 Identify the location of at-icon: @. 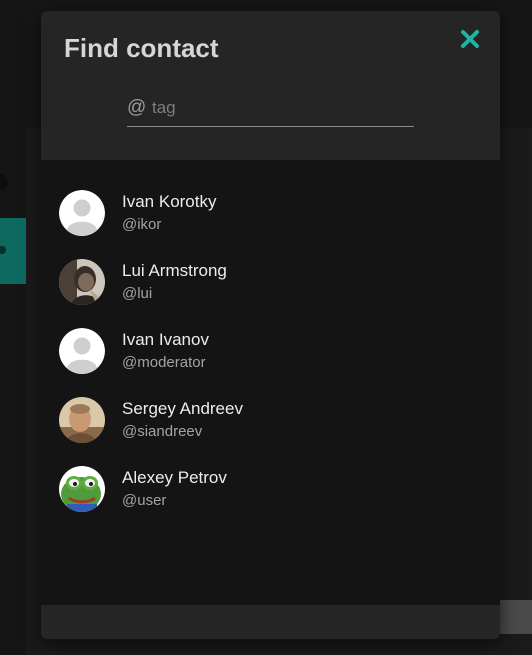
(137, 107).